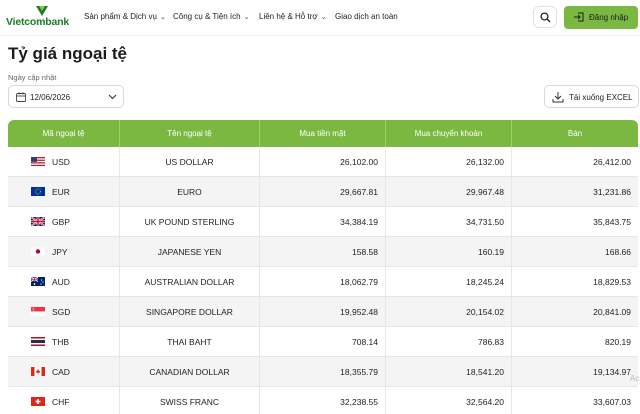 This screenshot has height=414, width=640. I want to click on uk-flag-icon, so click(38, 221).